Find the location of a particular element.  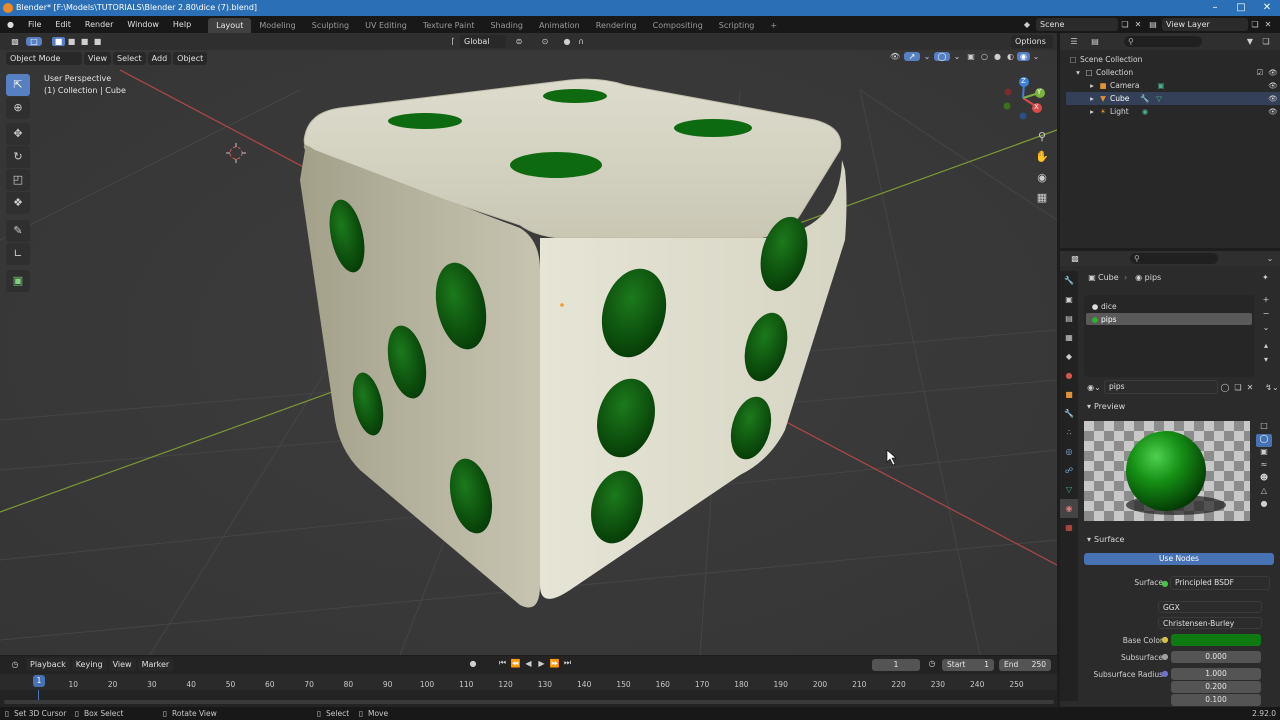

data-tab-icon: ▽ is located at coordinates (1069, 489).